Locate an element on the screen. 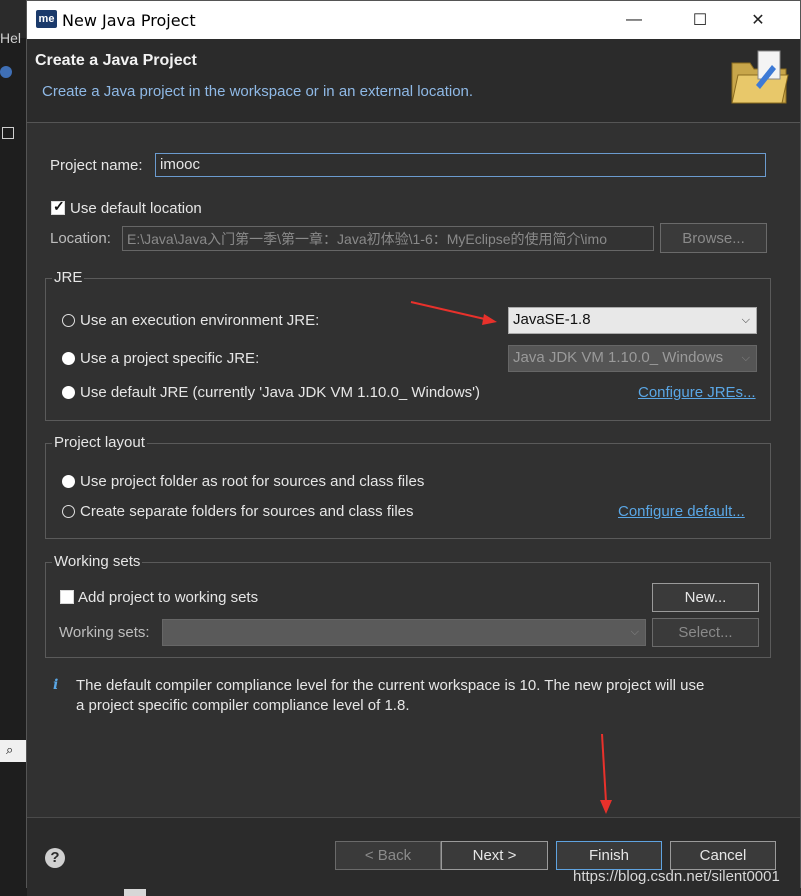 The width and height of the screenshot is (801, 896). minimize-button: — is located at coordinates (634, 20).